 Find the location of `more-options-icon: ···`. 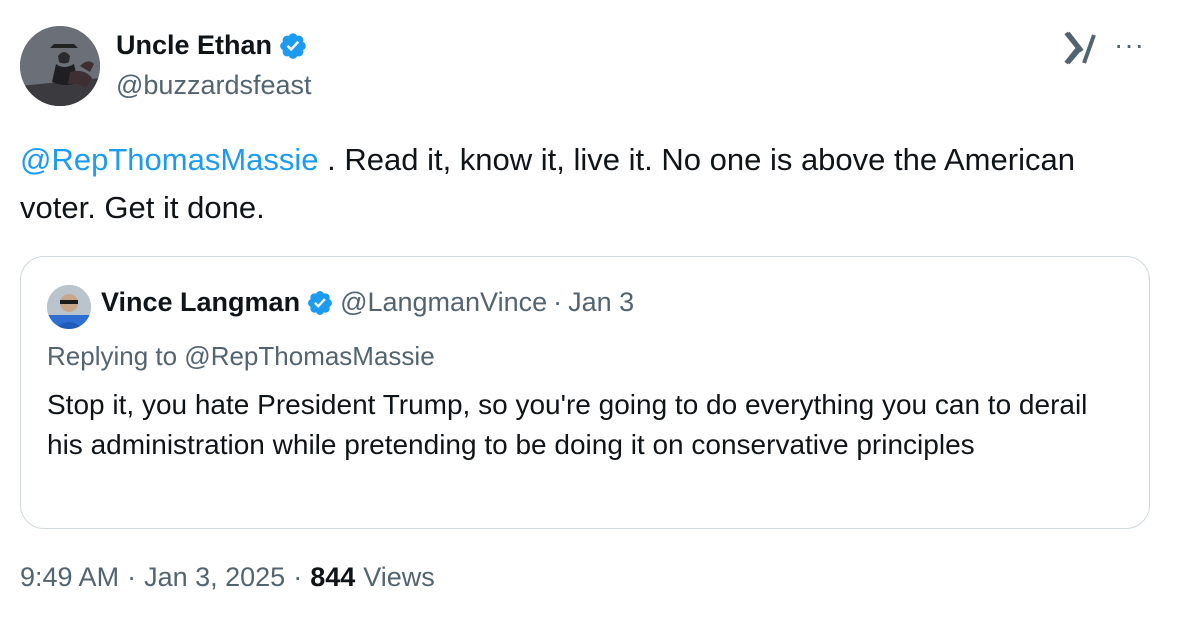

more-options-icon: ··· is located at coordinates (1129, 45).